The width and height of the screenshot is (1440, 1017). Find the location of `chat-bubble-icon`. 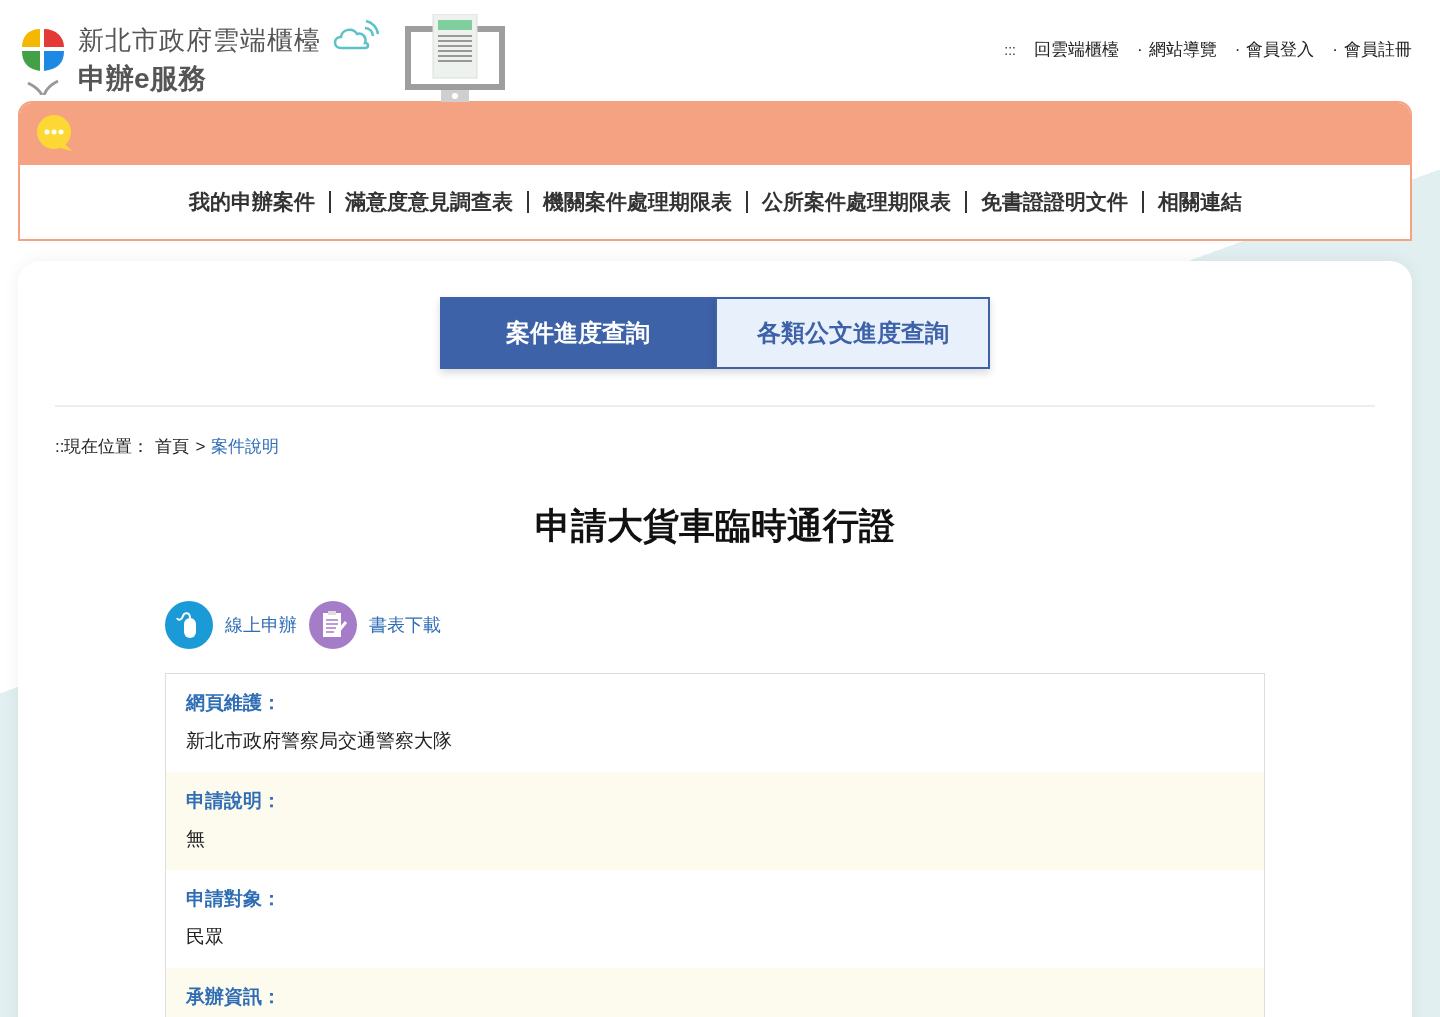

chat-bubble-icon is located at coordinates (55, 134).